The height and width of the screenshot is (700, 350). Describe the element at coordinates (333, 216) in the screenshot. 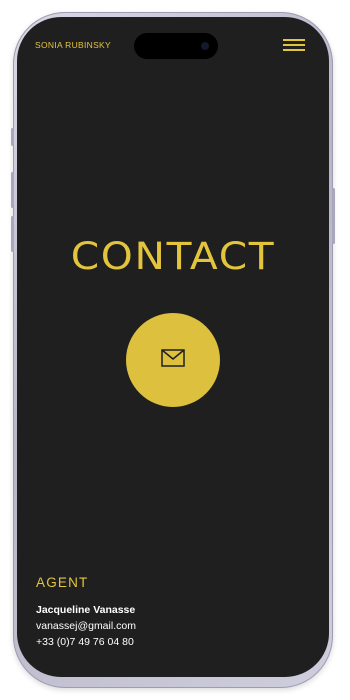

I see `power-button` at that location.